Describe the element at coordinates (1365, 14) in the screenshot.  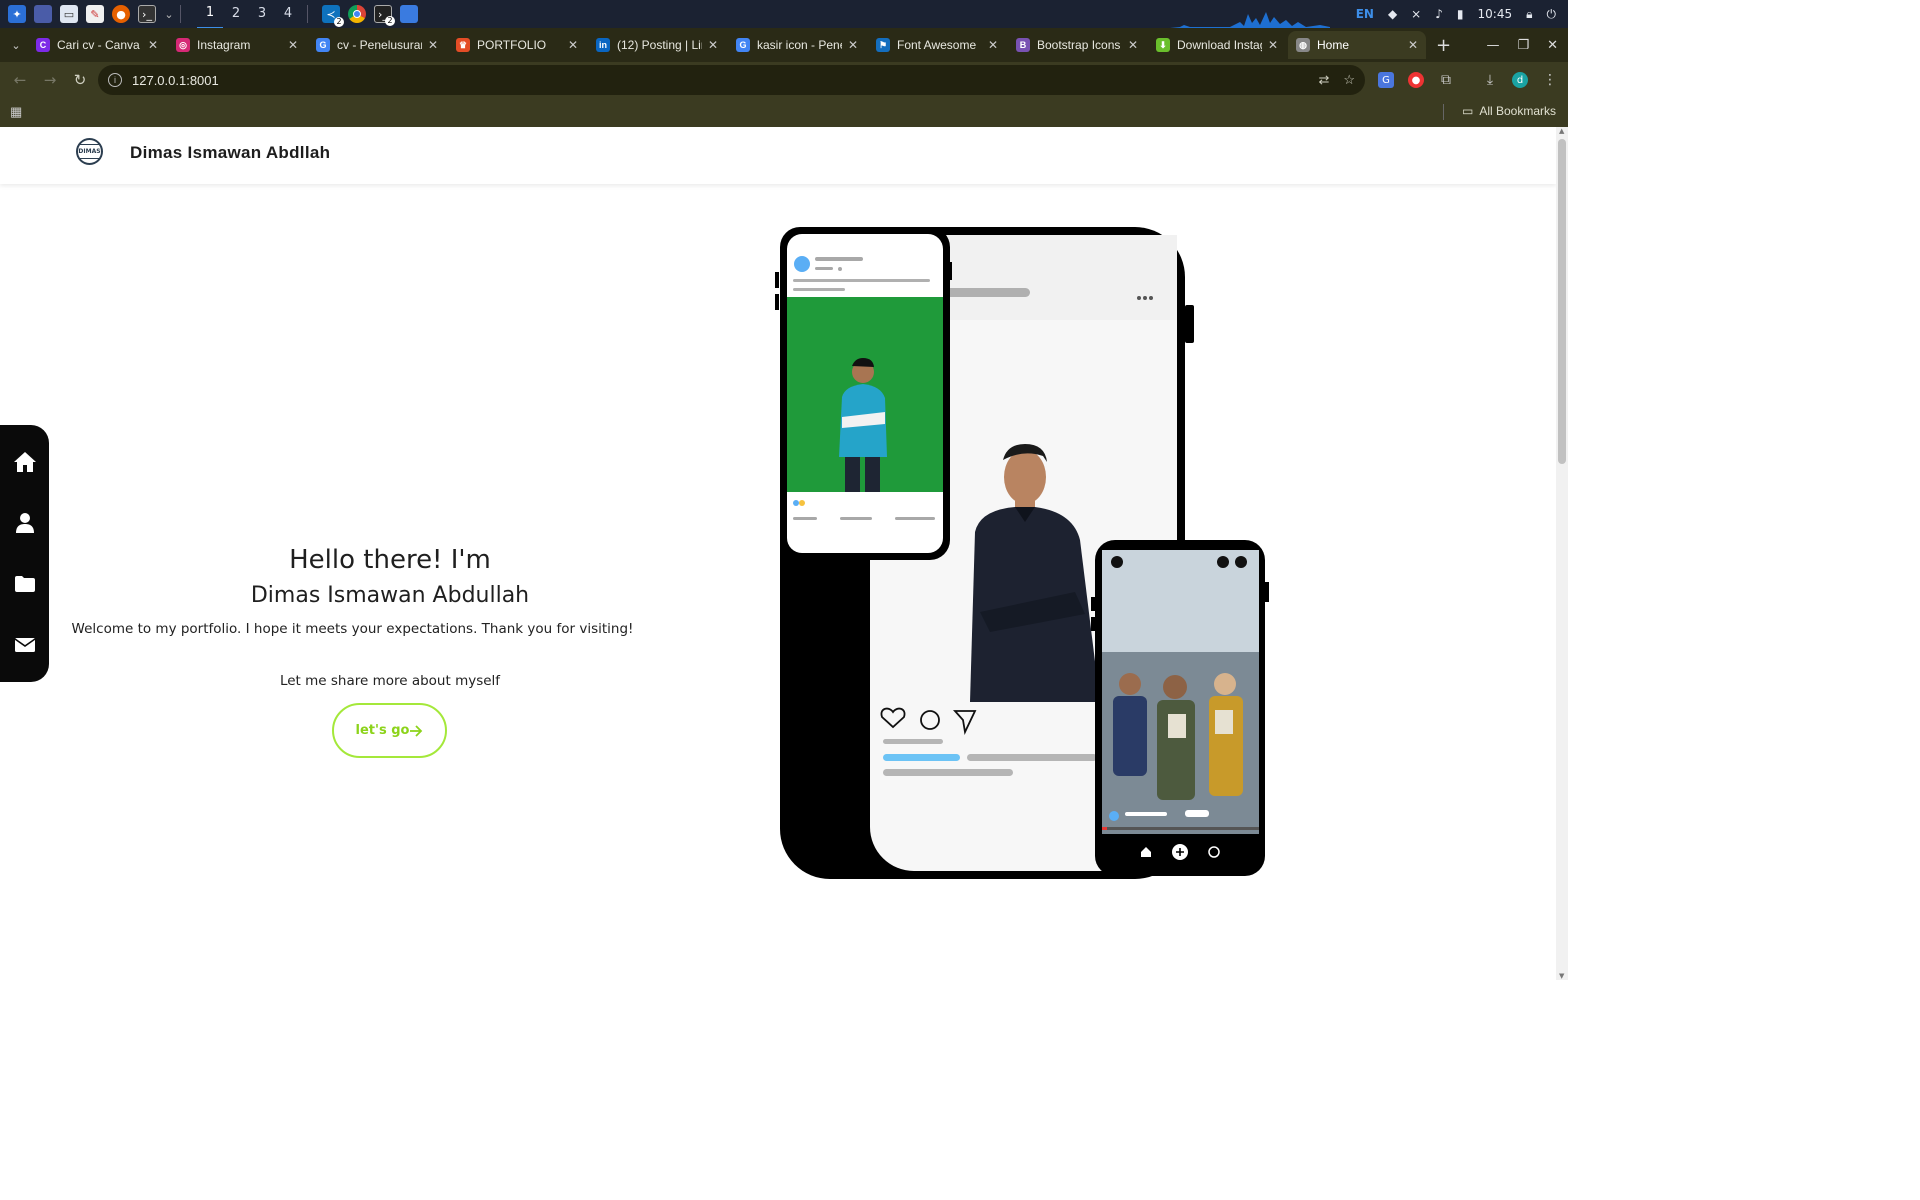
I see `keyboard-language: EN` at that location.